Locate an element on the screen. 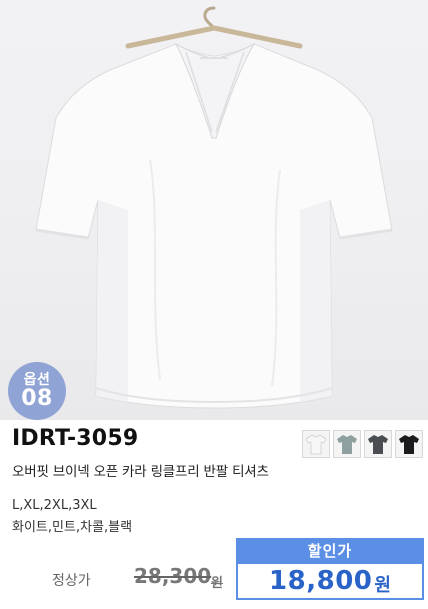 Image resolution: width=428 pixels, height=609 pixels. swatch-charcoal is located at coordinates (378, 444).